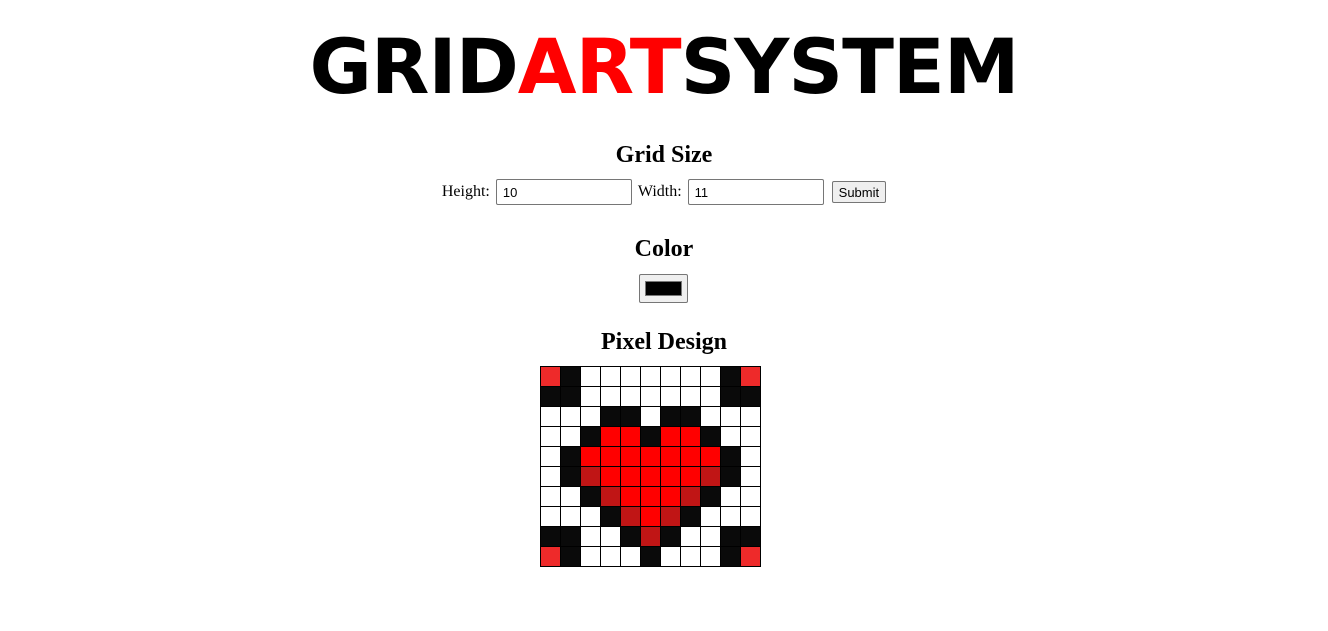 The image size is (1328, 631). Describe the element at coordinates (755, 192) in the screenshot. I see `width-input` at that location.